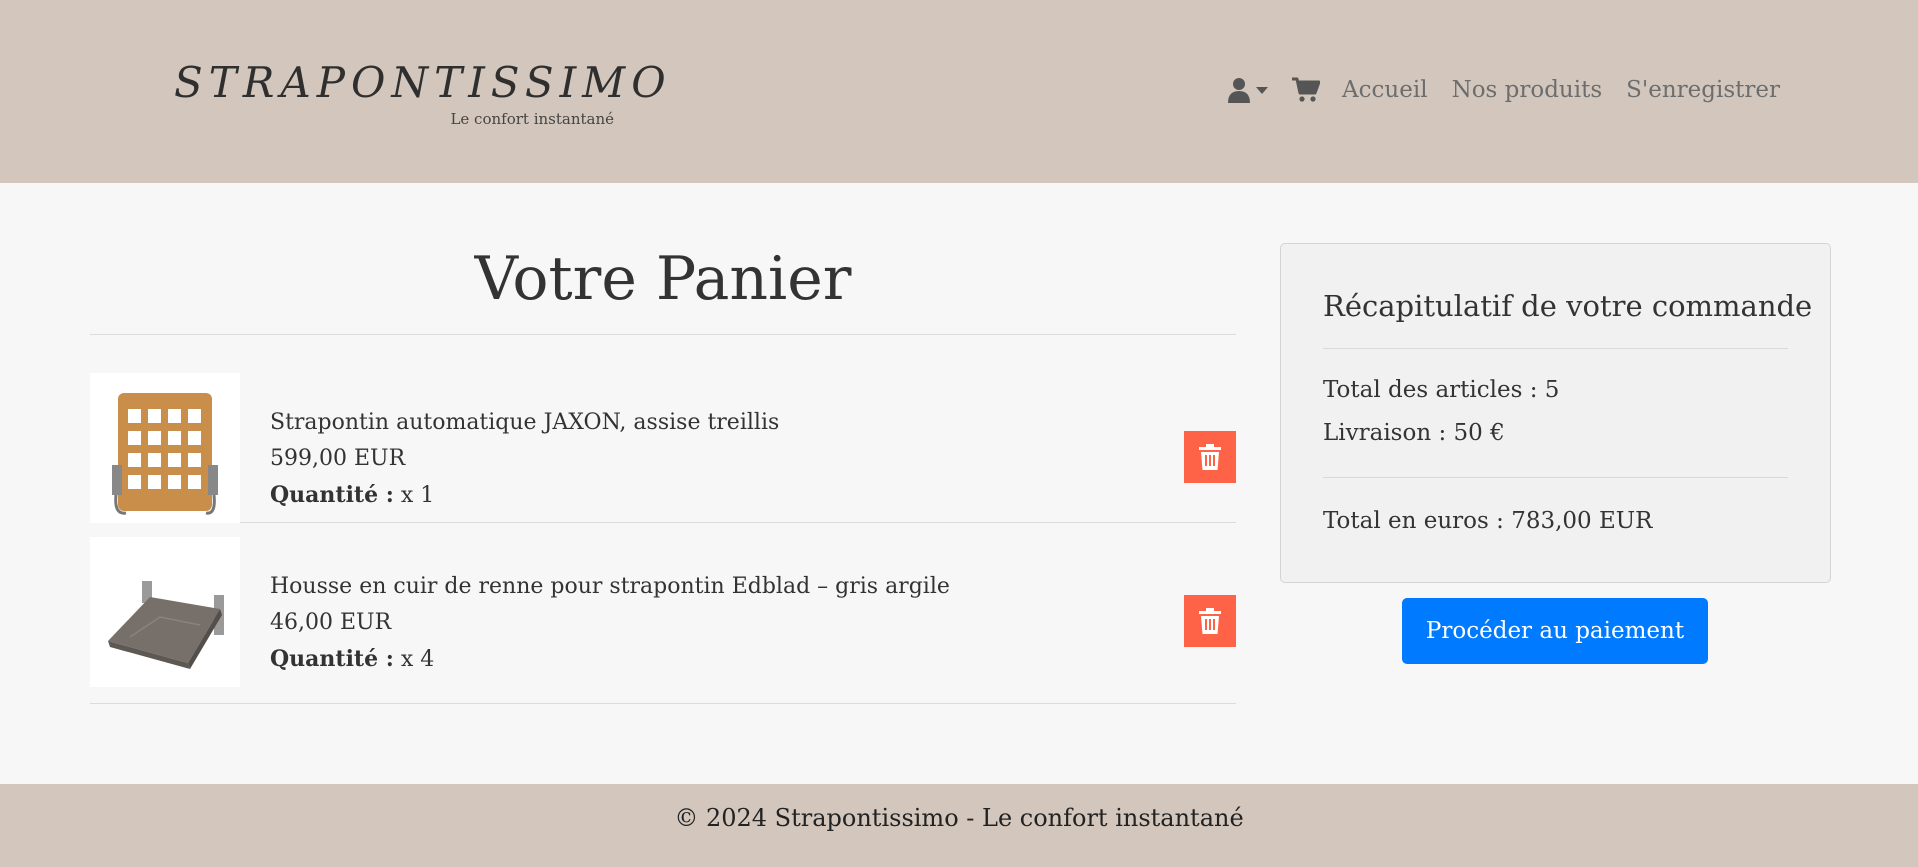 This screenshot has width=1918, height=867. What do you see at coordinates (1262, 90) in the screenshot?
I see `chevron-down-icon` at bounding box center [1262, 90].